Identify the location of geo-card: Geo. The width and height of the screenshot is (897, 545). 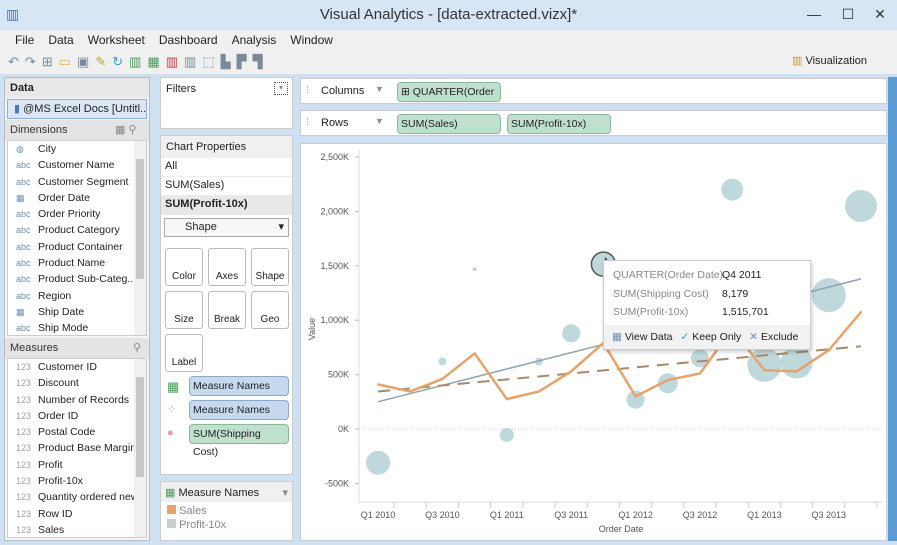
(270, 310).